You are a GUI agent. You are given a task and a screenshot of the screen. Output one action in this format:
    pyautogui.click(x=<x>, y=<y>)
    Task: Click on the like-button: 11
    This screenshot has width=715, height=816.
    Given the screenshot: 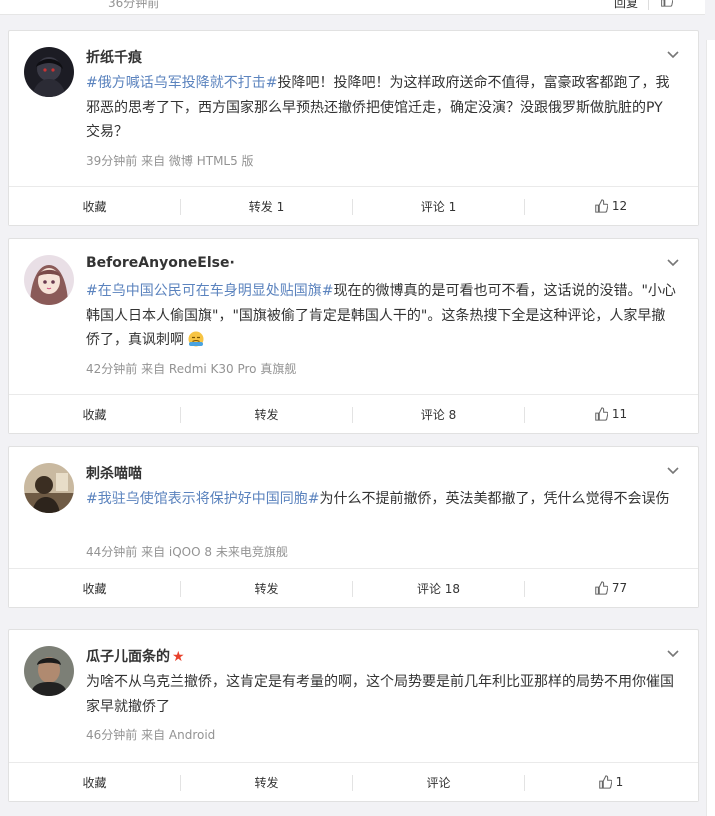 What is the action you would take?
    pyautogui.click(x=610, y=414)
    